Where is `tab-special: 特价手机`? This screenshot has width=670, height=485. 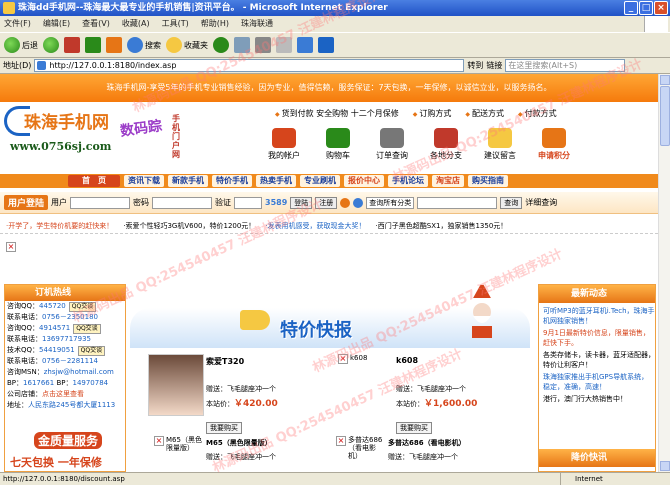 tab-special: 特价手机 is located at coordinates (232, 181).